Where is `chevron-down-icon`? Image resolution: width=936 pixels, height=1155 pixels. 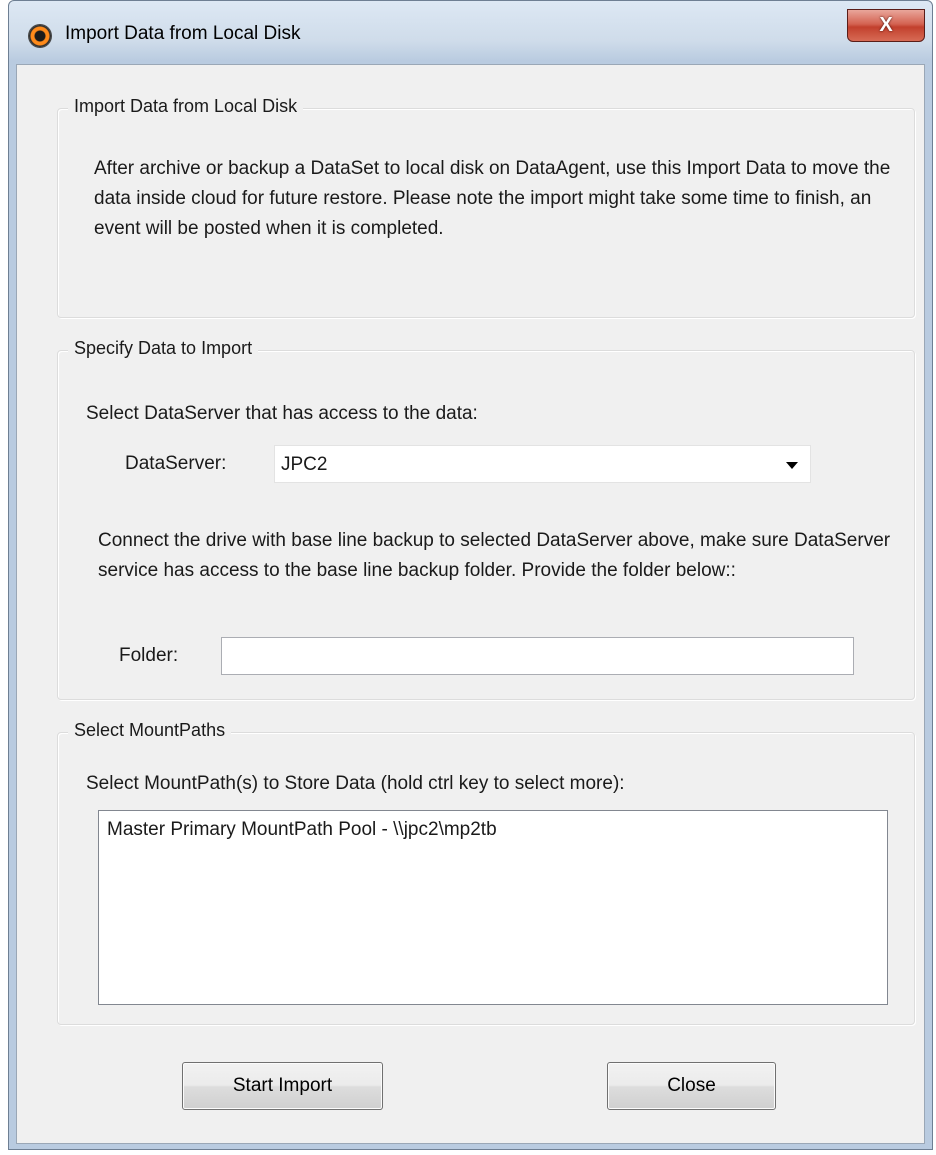
chevron-down-icon is located at coordinates (792, 465).